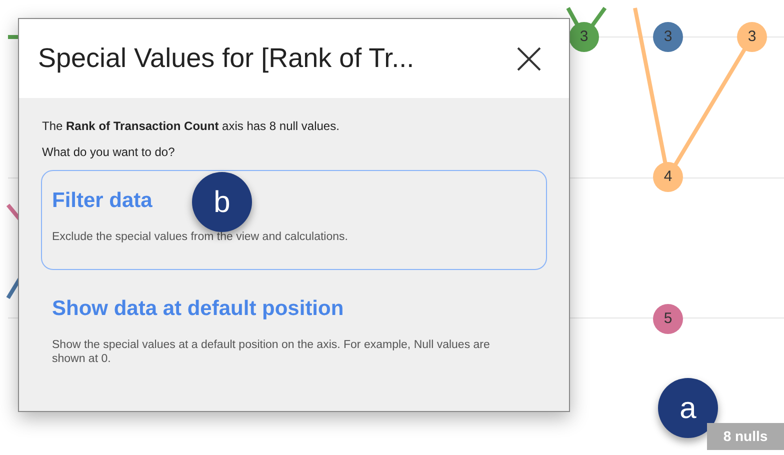  What do you see at coordinates (294, 328) in the screenshot?
I see `option-button: Show data at default position Show the special values at a default position on the axis. For example, Null values are shown at 0.` at bounding box center [294, 328].